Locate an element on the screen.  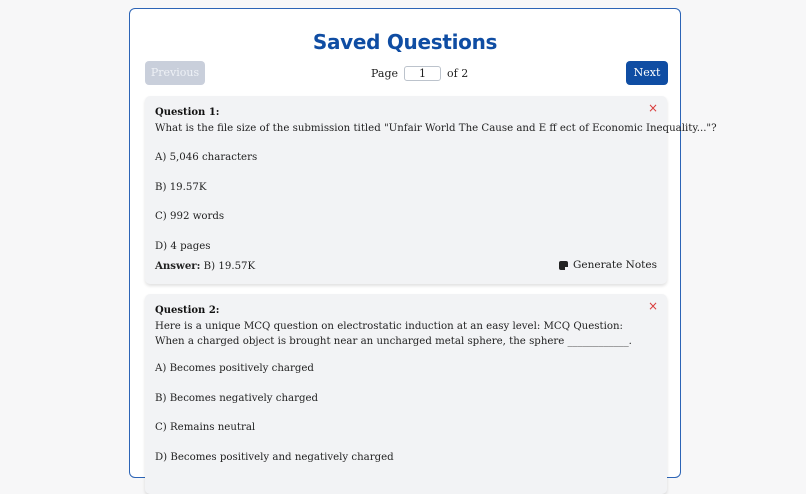
page-prefix-label: Page is located at coordinates (385, 73).